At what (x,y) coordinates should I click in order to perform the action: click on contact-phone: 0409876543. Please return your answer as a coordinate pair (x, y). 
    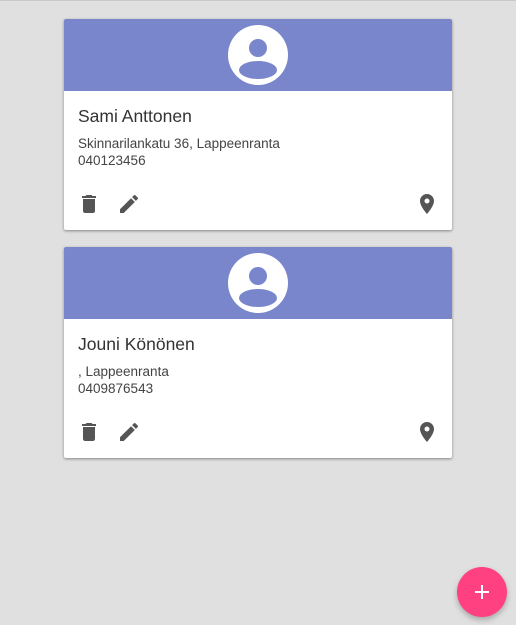
    Looking at the image, I should click on (116, 388).